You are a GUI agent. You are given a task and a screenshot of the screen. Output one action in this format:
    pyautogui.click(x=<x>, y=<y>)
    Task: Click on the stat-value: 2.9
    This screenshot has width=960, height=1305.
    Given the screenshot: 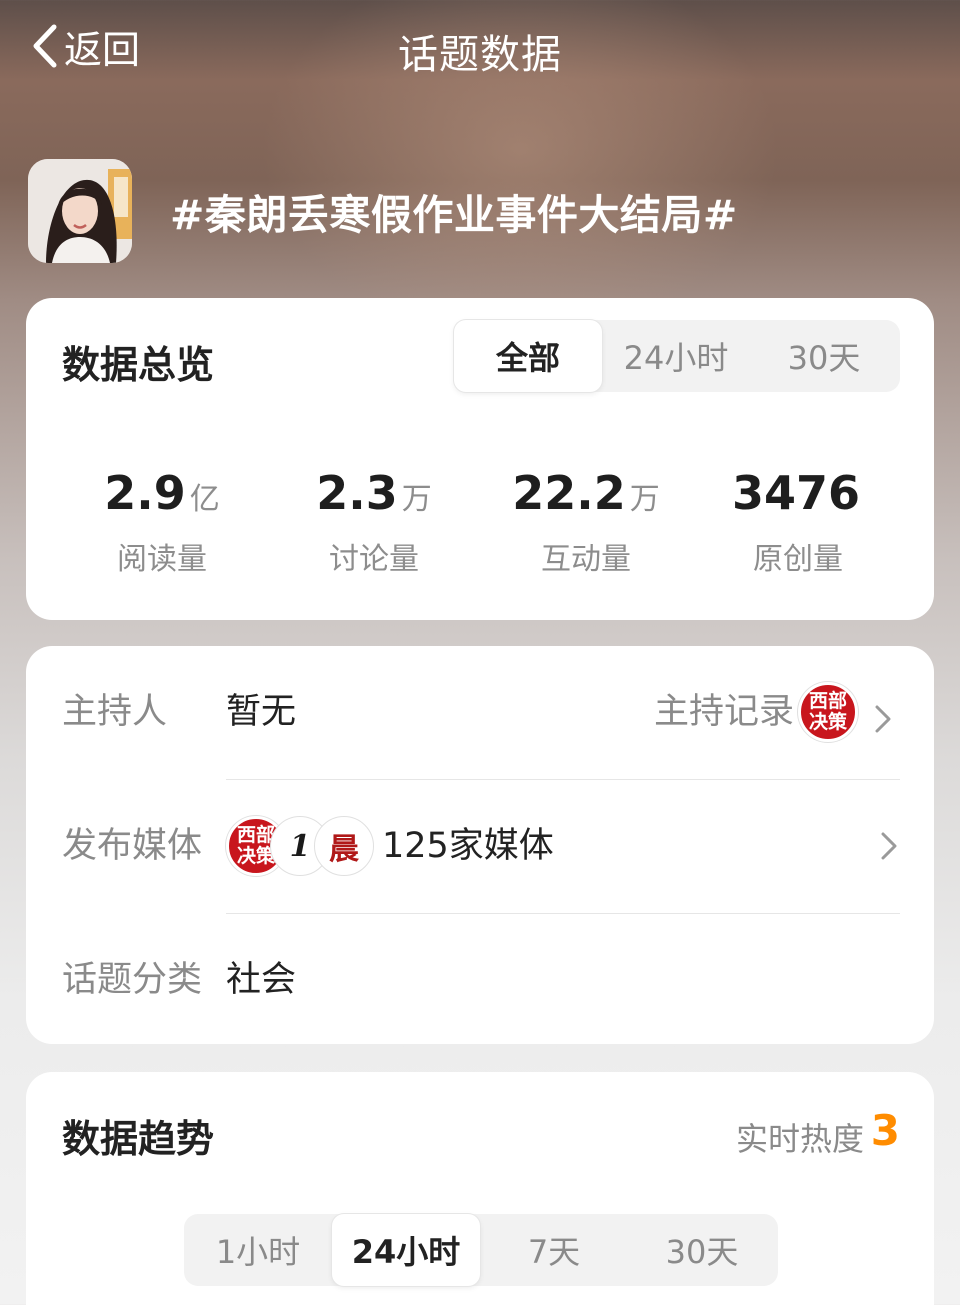 What is the action you would take?
    pyautogui.click(x=145, y=493)
    